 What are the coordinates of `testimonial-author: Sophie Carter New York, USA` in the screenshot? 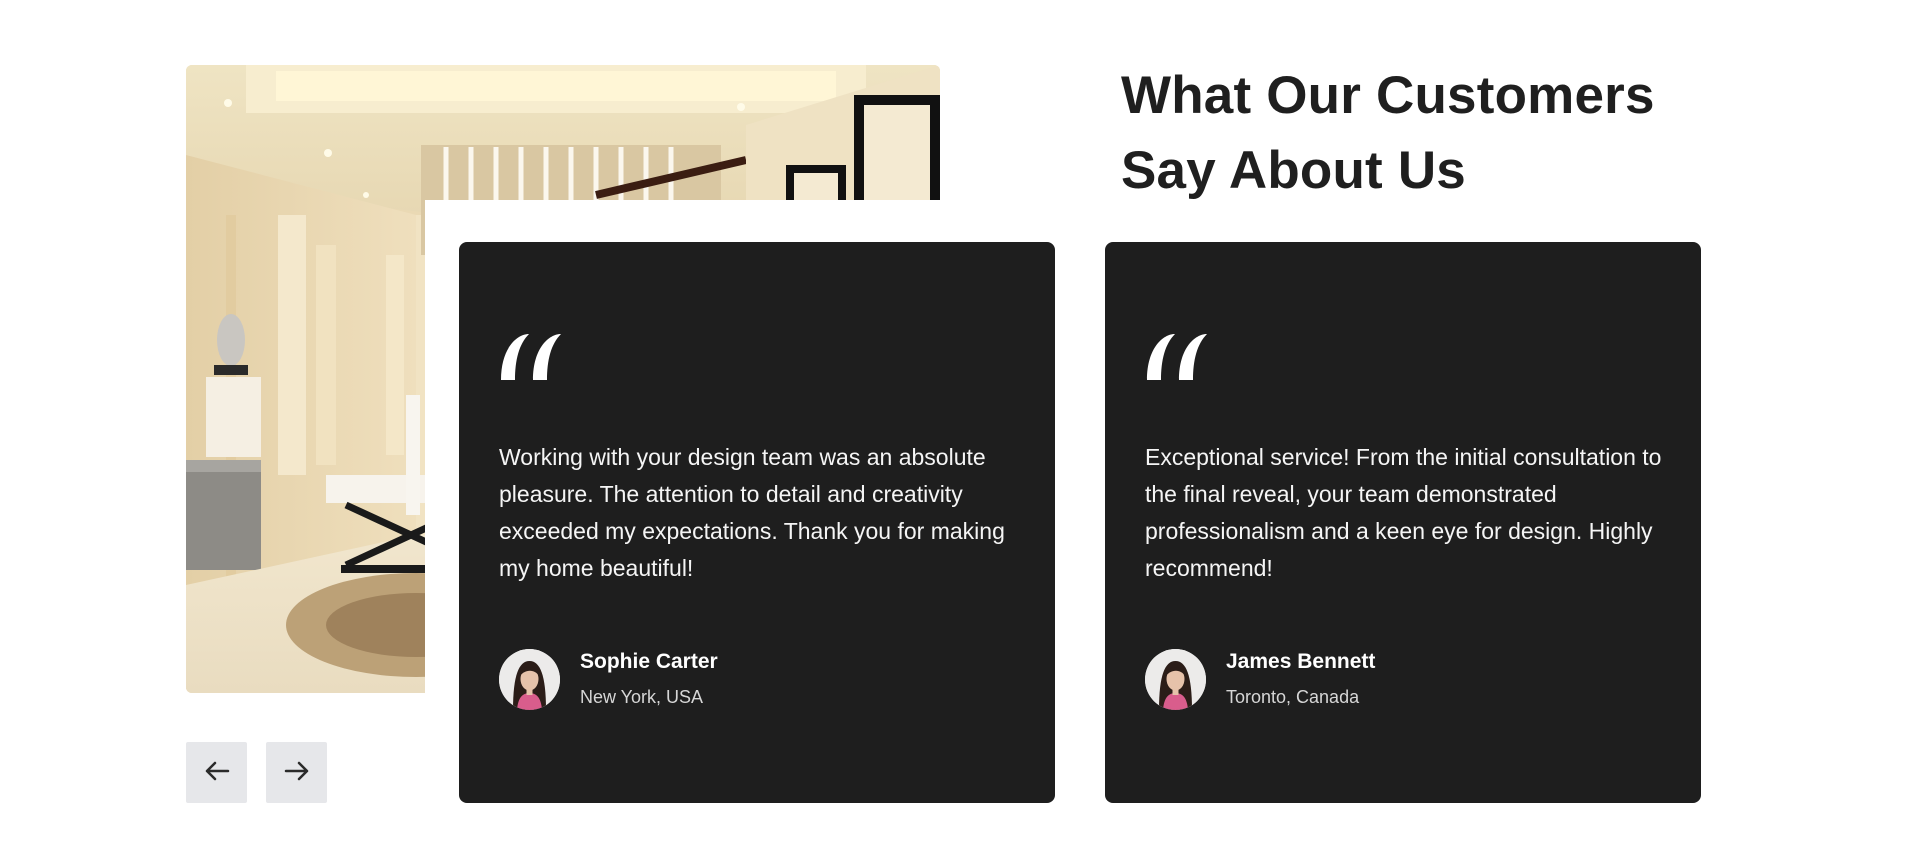 It's located at (608, 679).